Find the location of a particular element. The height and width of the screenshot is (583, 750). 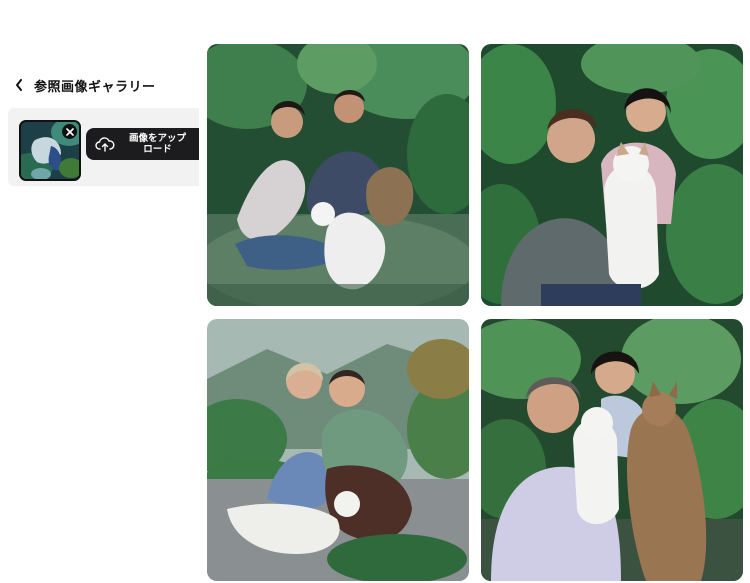

upload-image-button: 画像をアップ ロード is located at coordinates (145, 144).